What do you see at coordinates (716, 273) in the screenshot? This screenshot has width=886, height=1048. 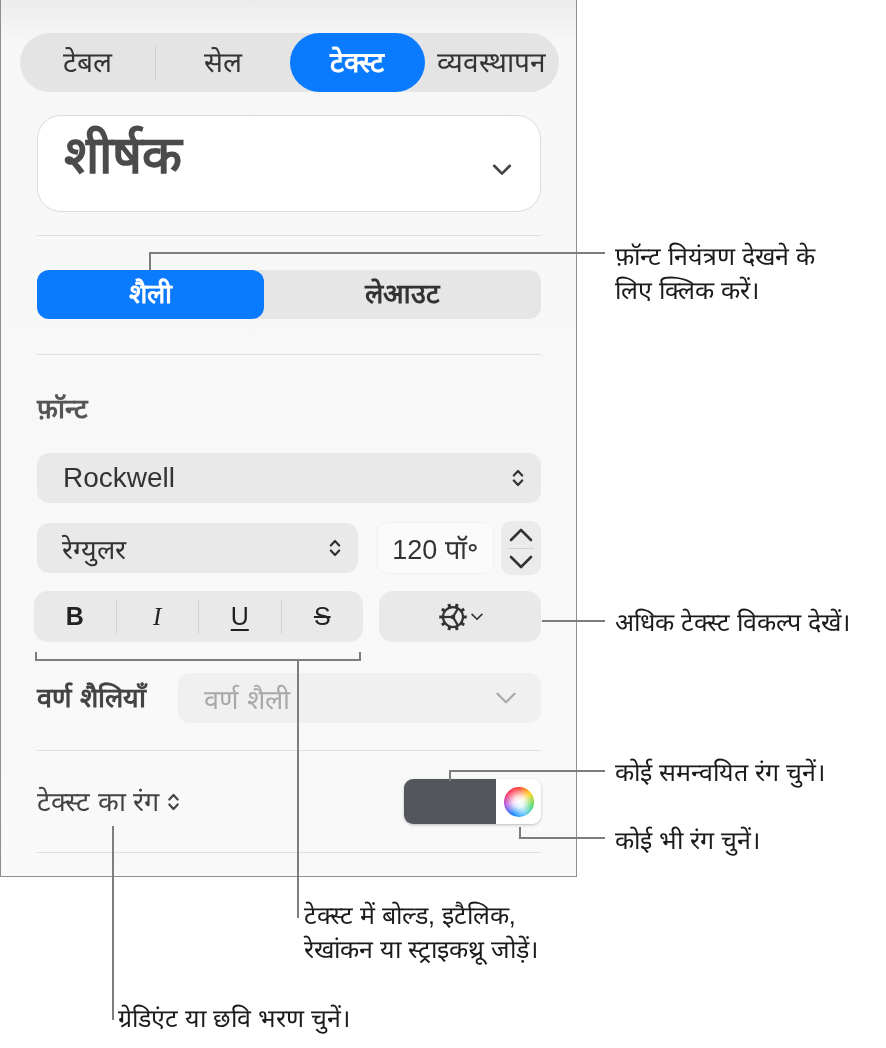 I see `callout-text: फ़ॉन्ट नियंत्रण देखने के लिए क्लिक करें।` at bounding box center [716, 273].